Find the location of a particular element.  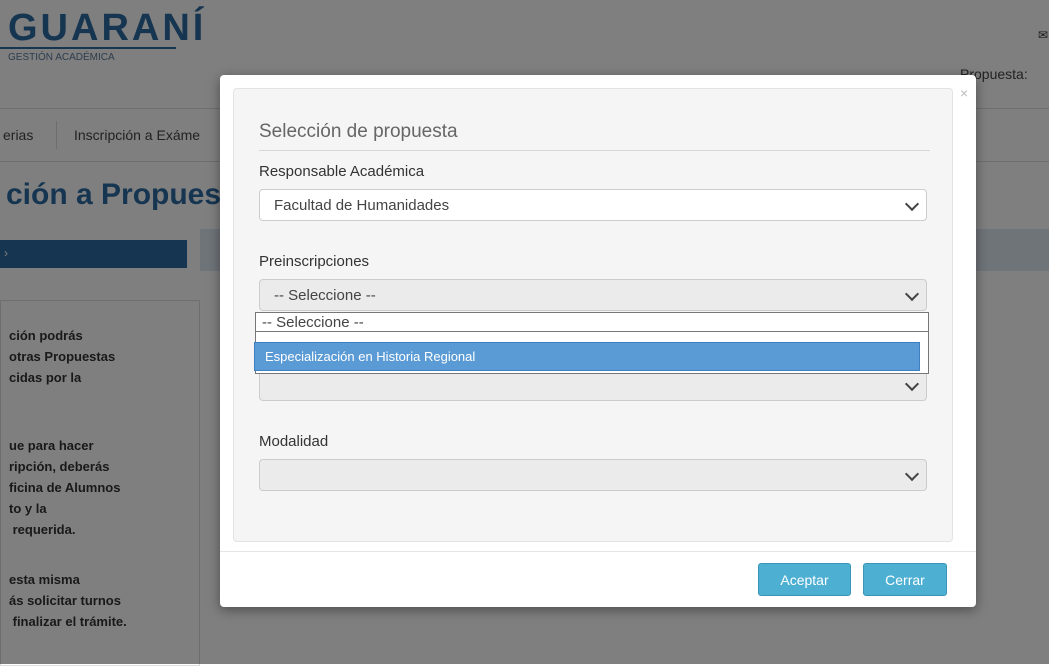

close-button: Cerrar is located at coordinates (905, 579).